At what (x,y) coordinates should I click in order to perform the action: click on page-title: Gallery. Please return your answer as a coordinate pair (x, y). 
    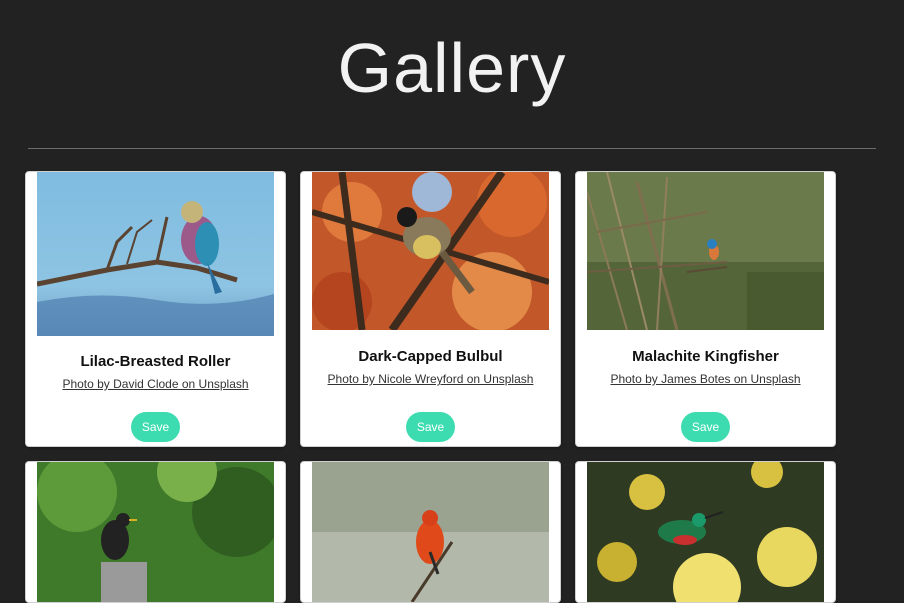
    Looking at the image, I should click on (452, 68).